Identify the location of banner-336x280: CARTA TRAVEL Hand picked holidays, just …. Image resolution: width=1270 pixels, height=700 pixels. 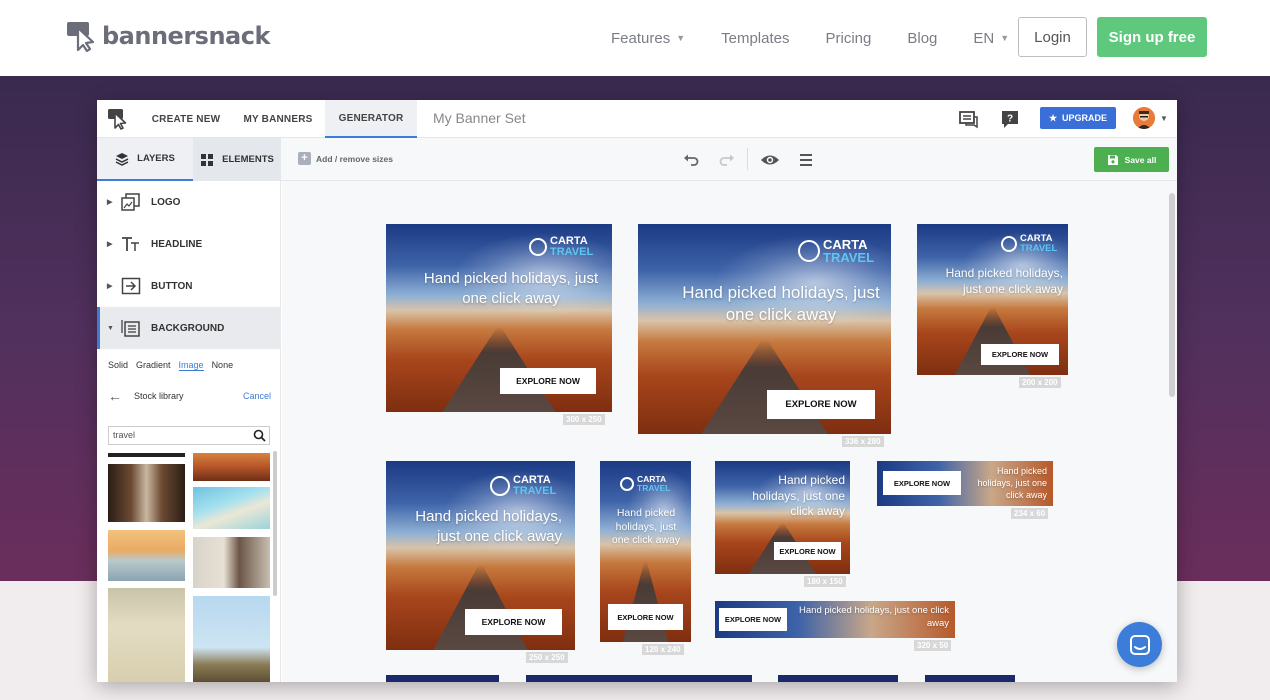
(764, 329).